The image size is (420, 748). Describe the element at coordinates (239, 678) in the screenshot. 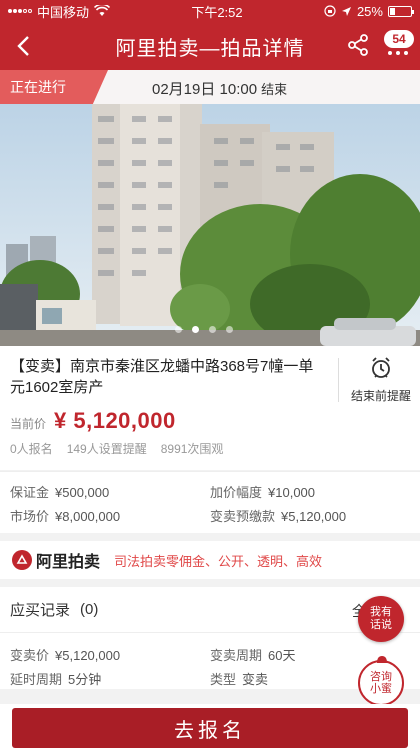

I see `detail-type: 类型 变卖` at that location.